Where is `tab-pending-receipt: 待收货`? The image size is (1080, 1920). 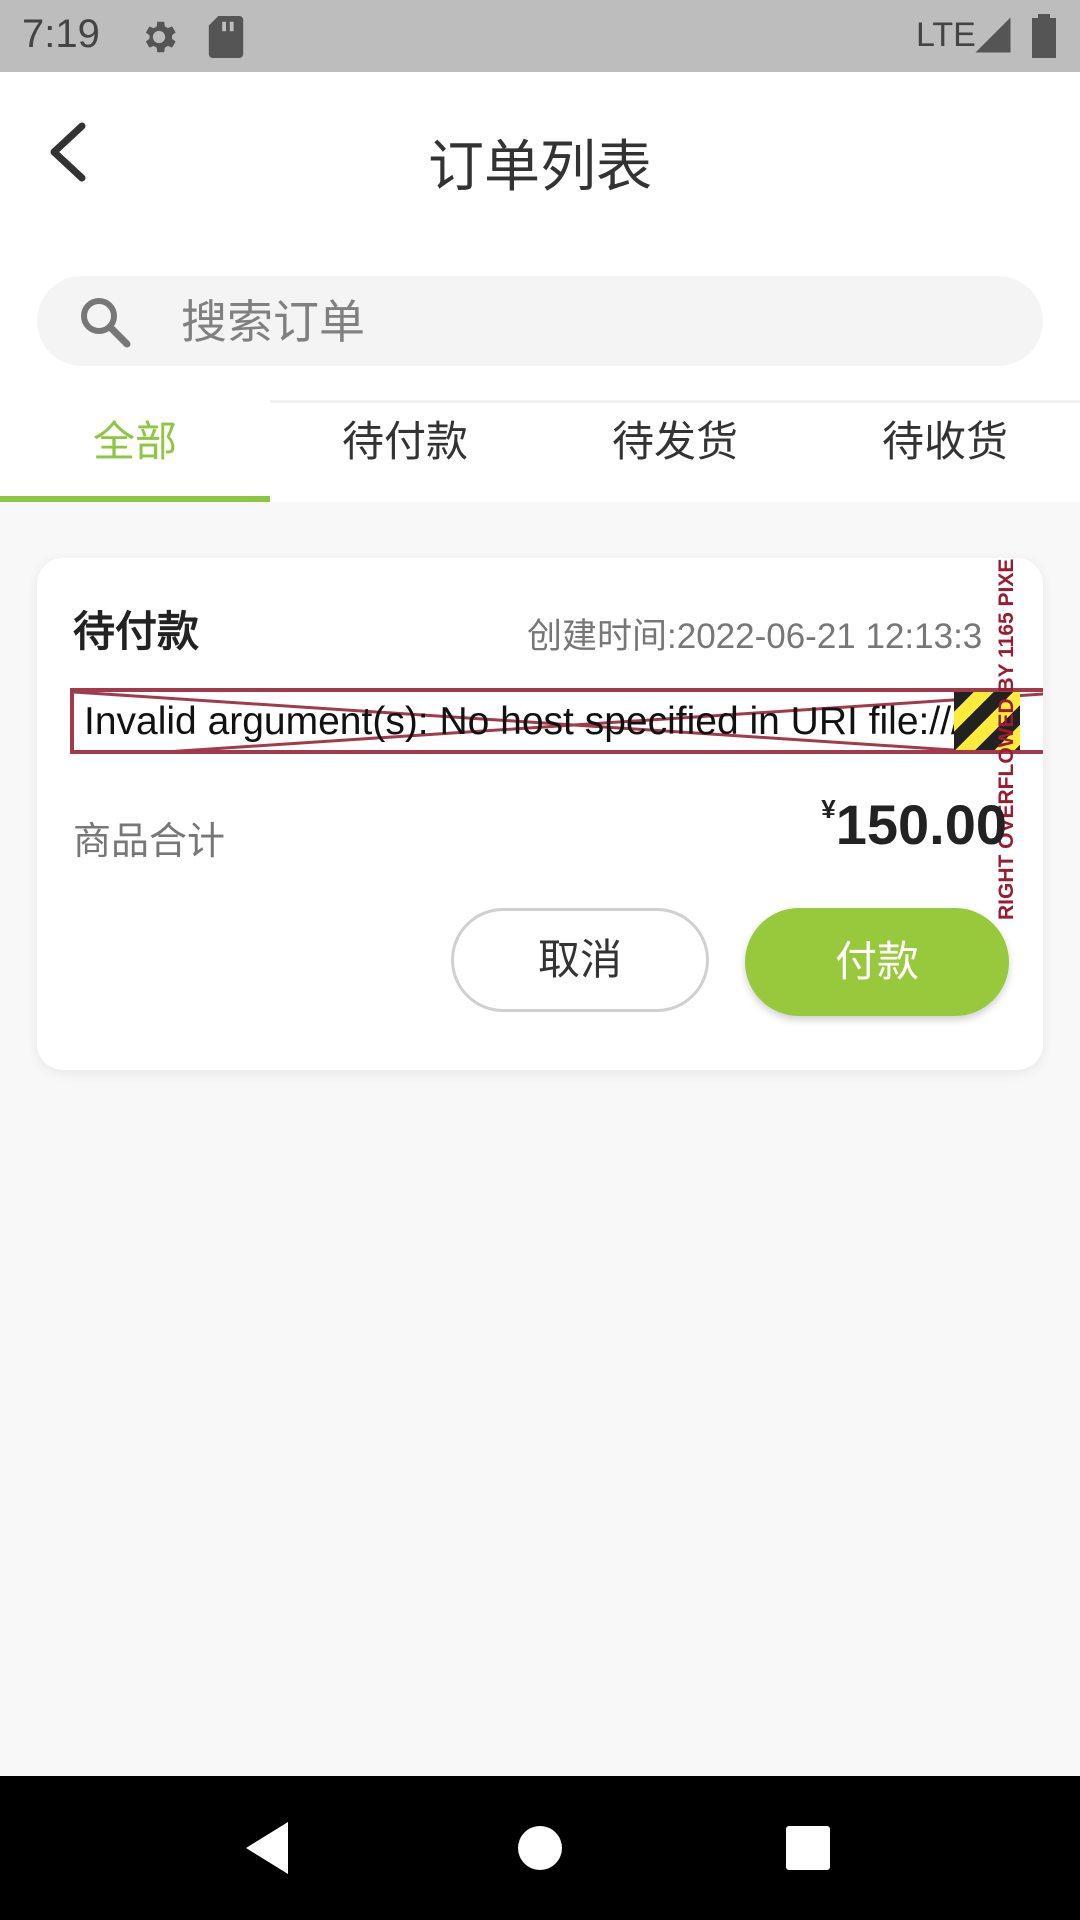
tab-pending-receipt: 待收货 is located at coordinates (945, 451).